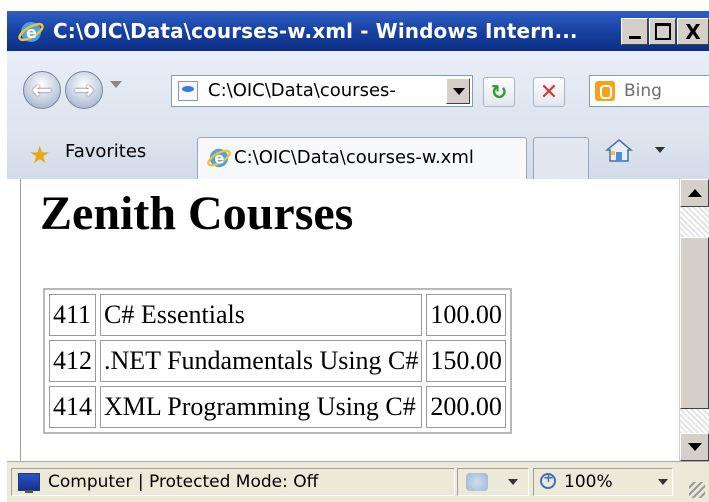 The width and height of the screenshot is (709, 502). Describe the element at coordinates (261, 315) in the screenshot. I see `course-name: C# Essentials` at that location.